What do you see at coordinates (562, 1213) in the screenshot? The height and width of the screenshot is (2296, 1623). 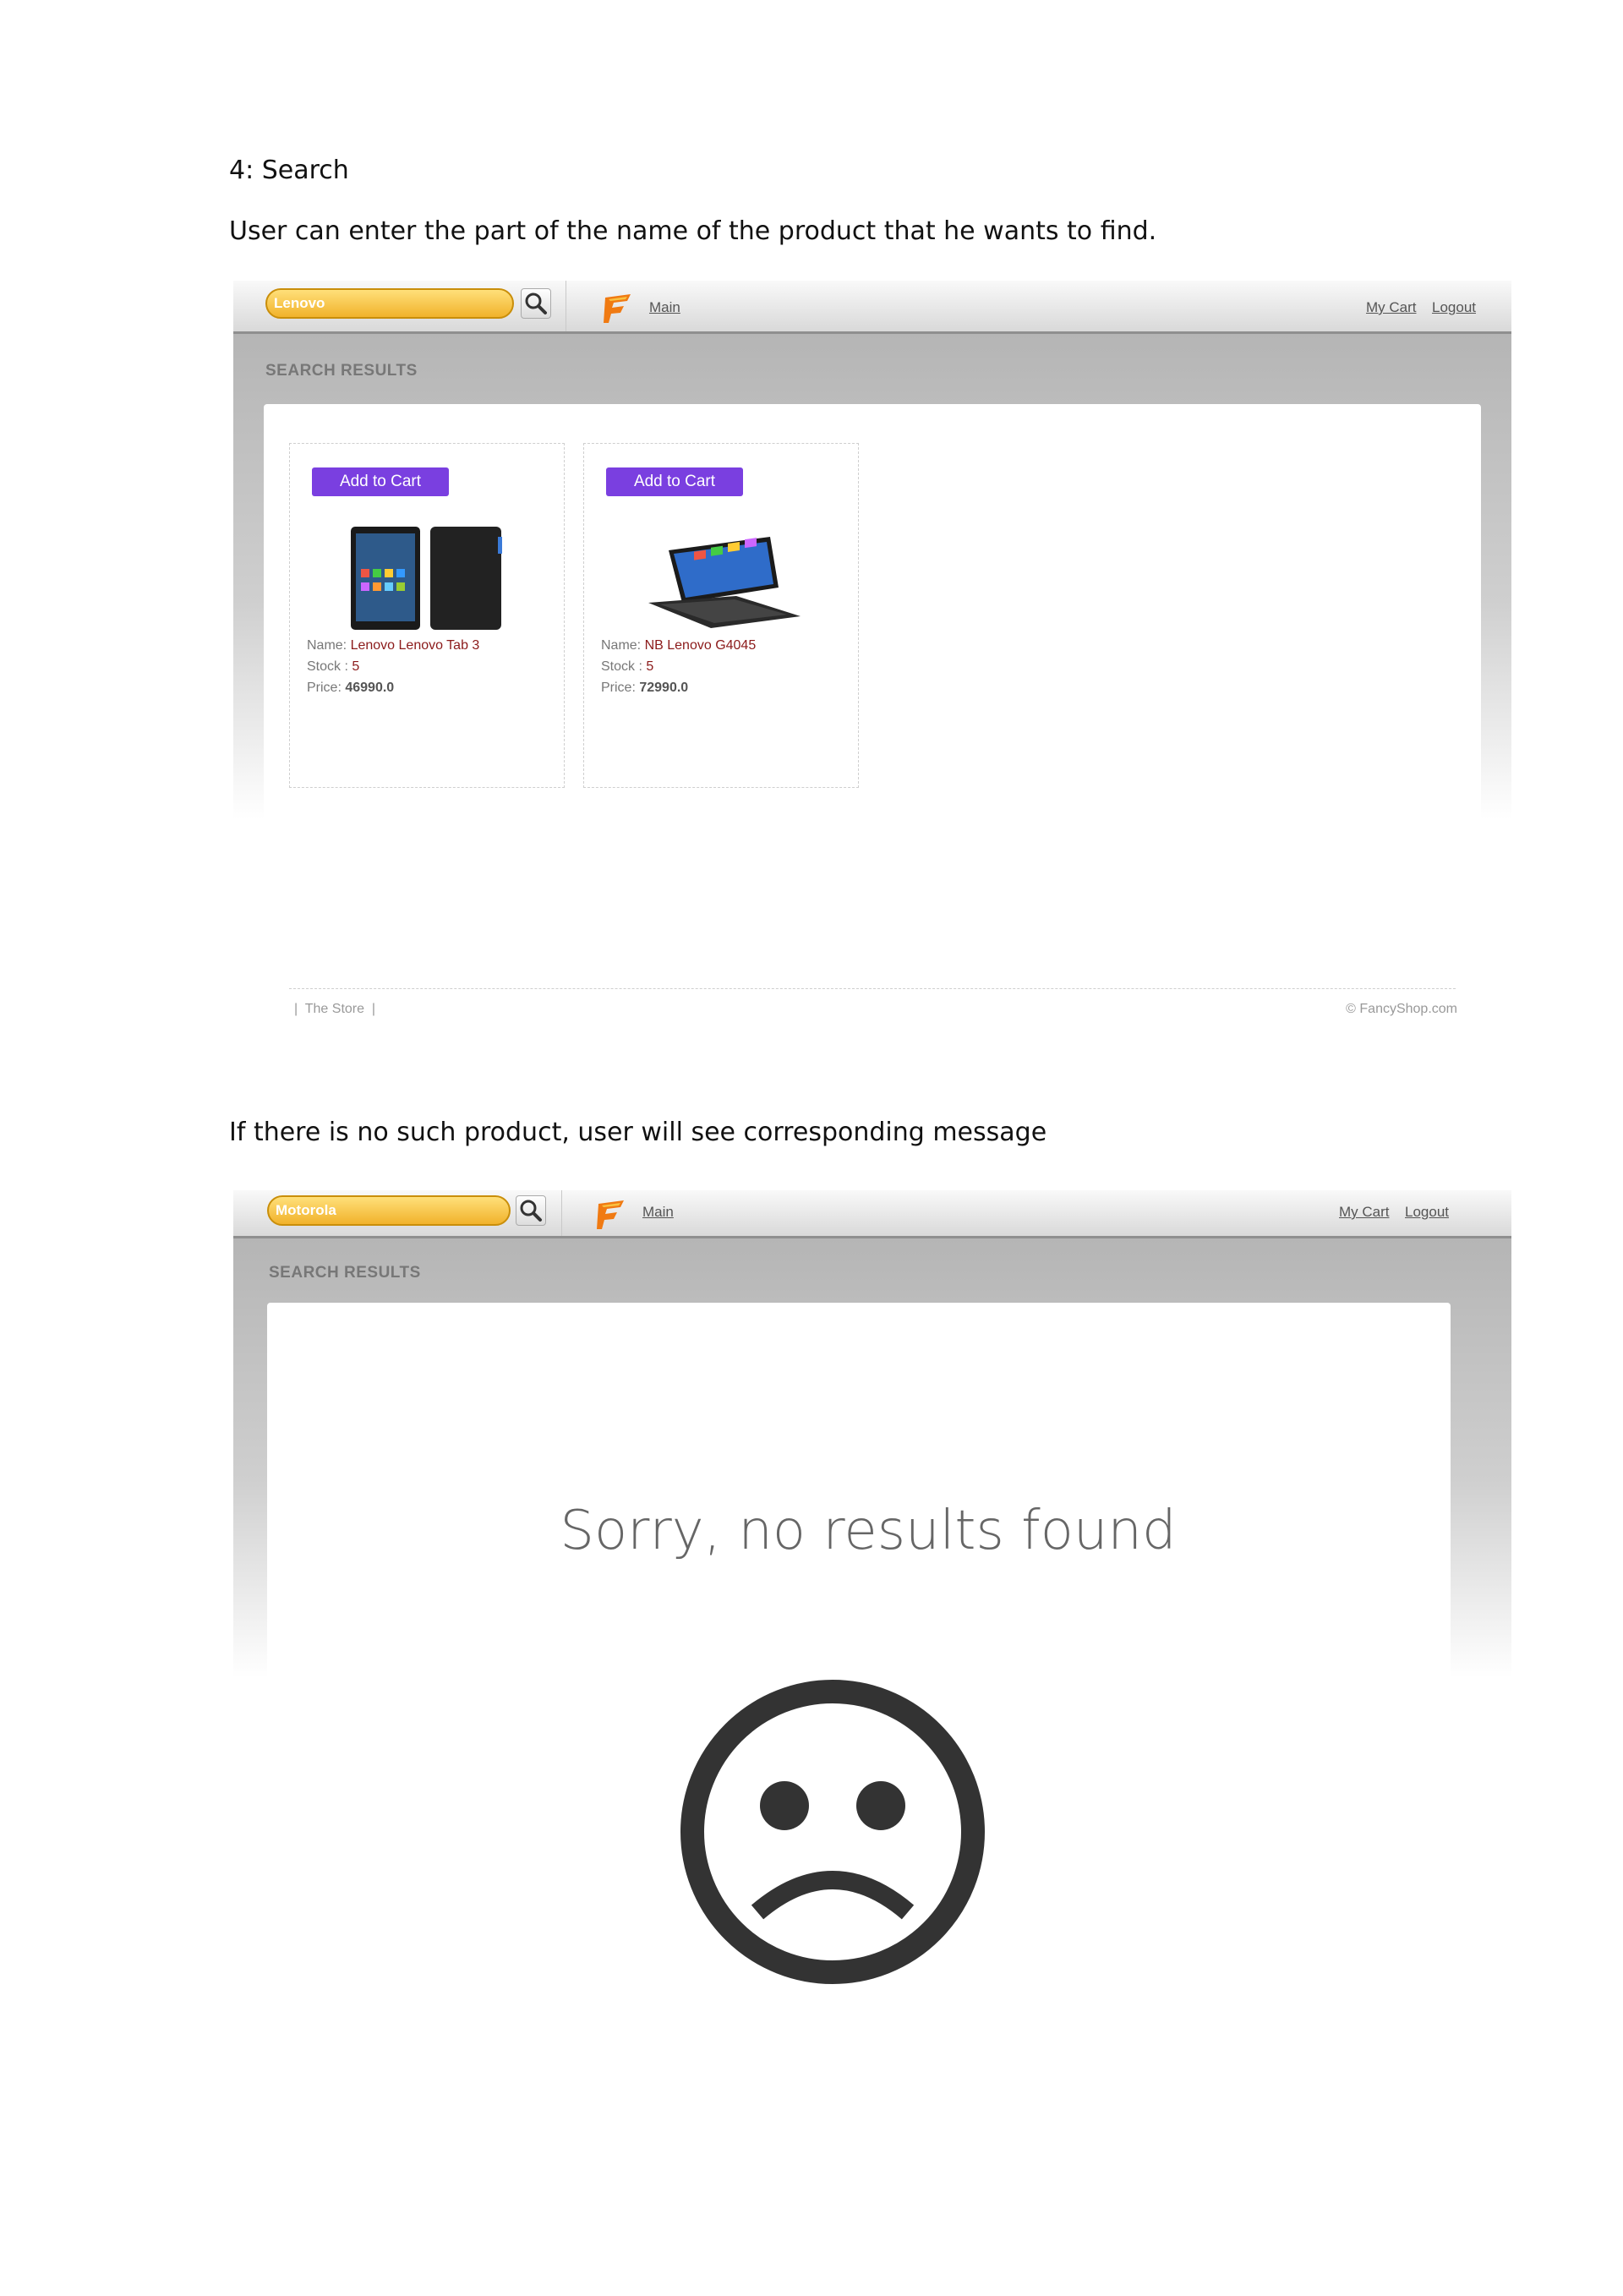 I see `divider` at bounding box center [562, 1213].